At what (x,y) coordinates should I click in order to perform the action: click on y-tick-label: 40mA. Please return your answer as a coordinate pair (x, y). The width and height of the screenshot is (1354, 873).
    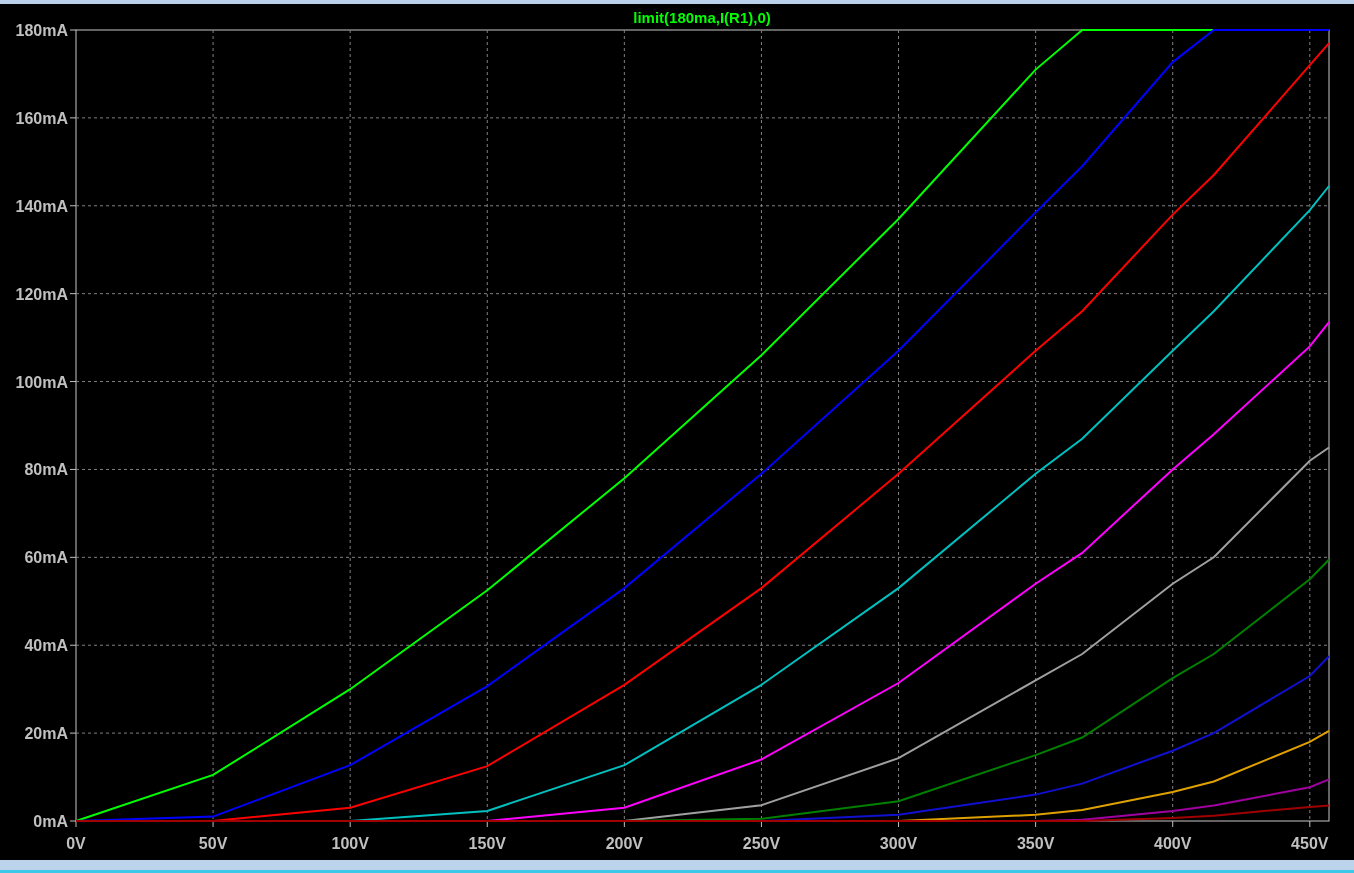
    Looking at the image, I should click on (46, 646).